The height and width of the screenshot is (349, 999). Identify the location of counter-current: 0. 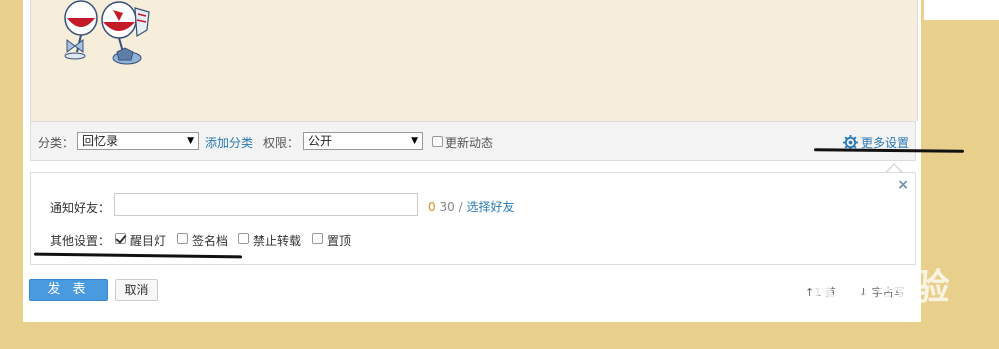
(432, 207).